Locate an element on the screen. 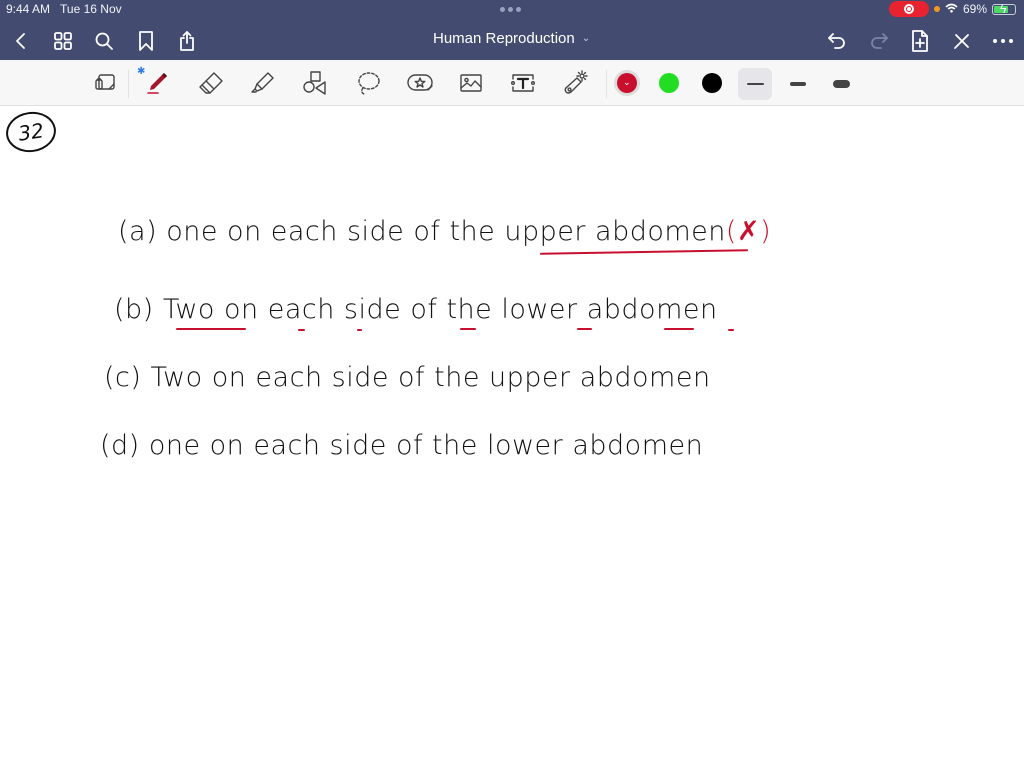 This screenshot has height=768, width=1024. nav-row: Human Reproduction ⌄ is located at coordinates (512, 41).